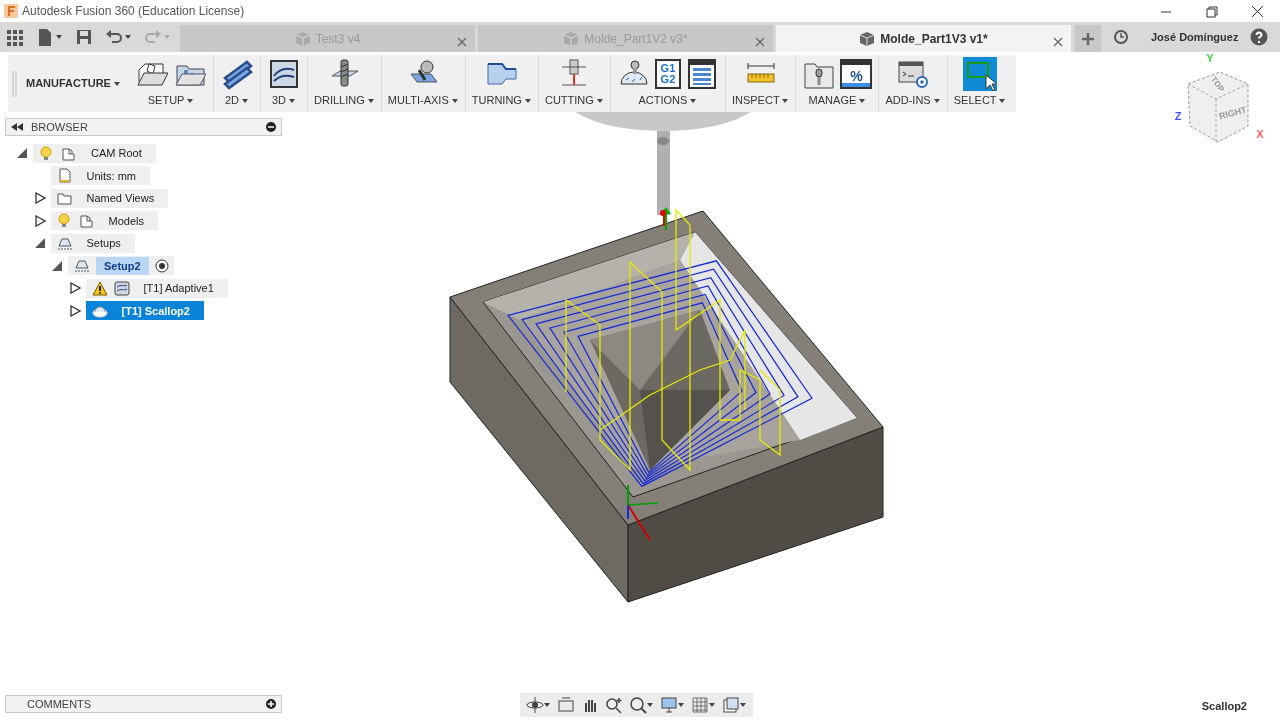 Image resolution: width=1280 pixels, height=720 pixels. What do you see at coordinates (643, 512) in the screenshot?
I see `axis-triad-icon` at bounding box center [643, 512].